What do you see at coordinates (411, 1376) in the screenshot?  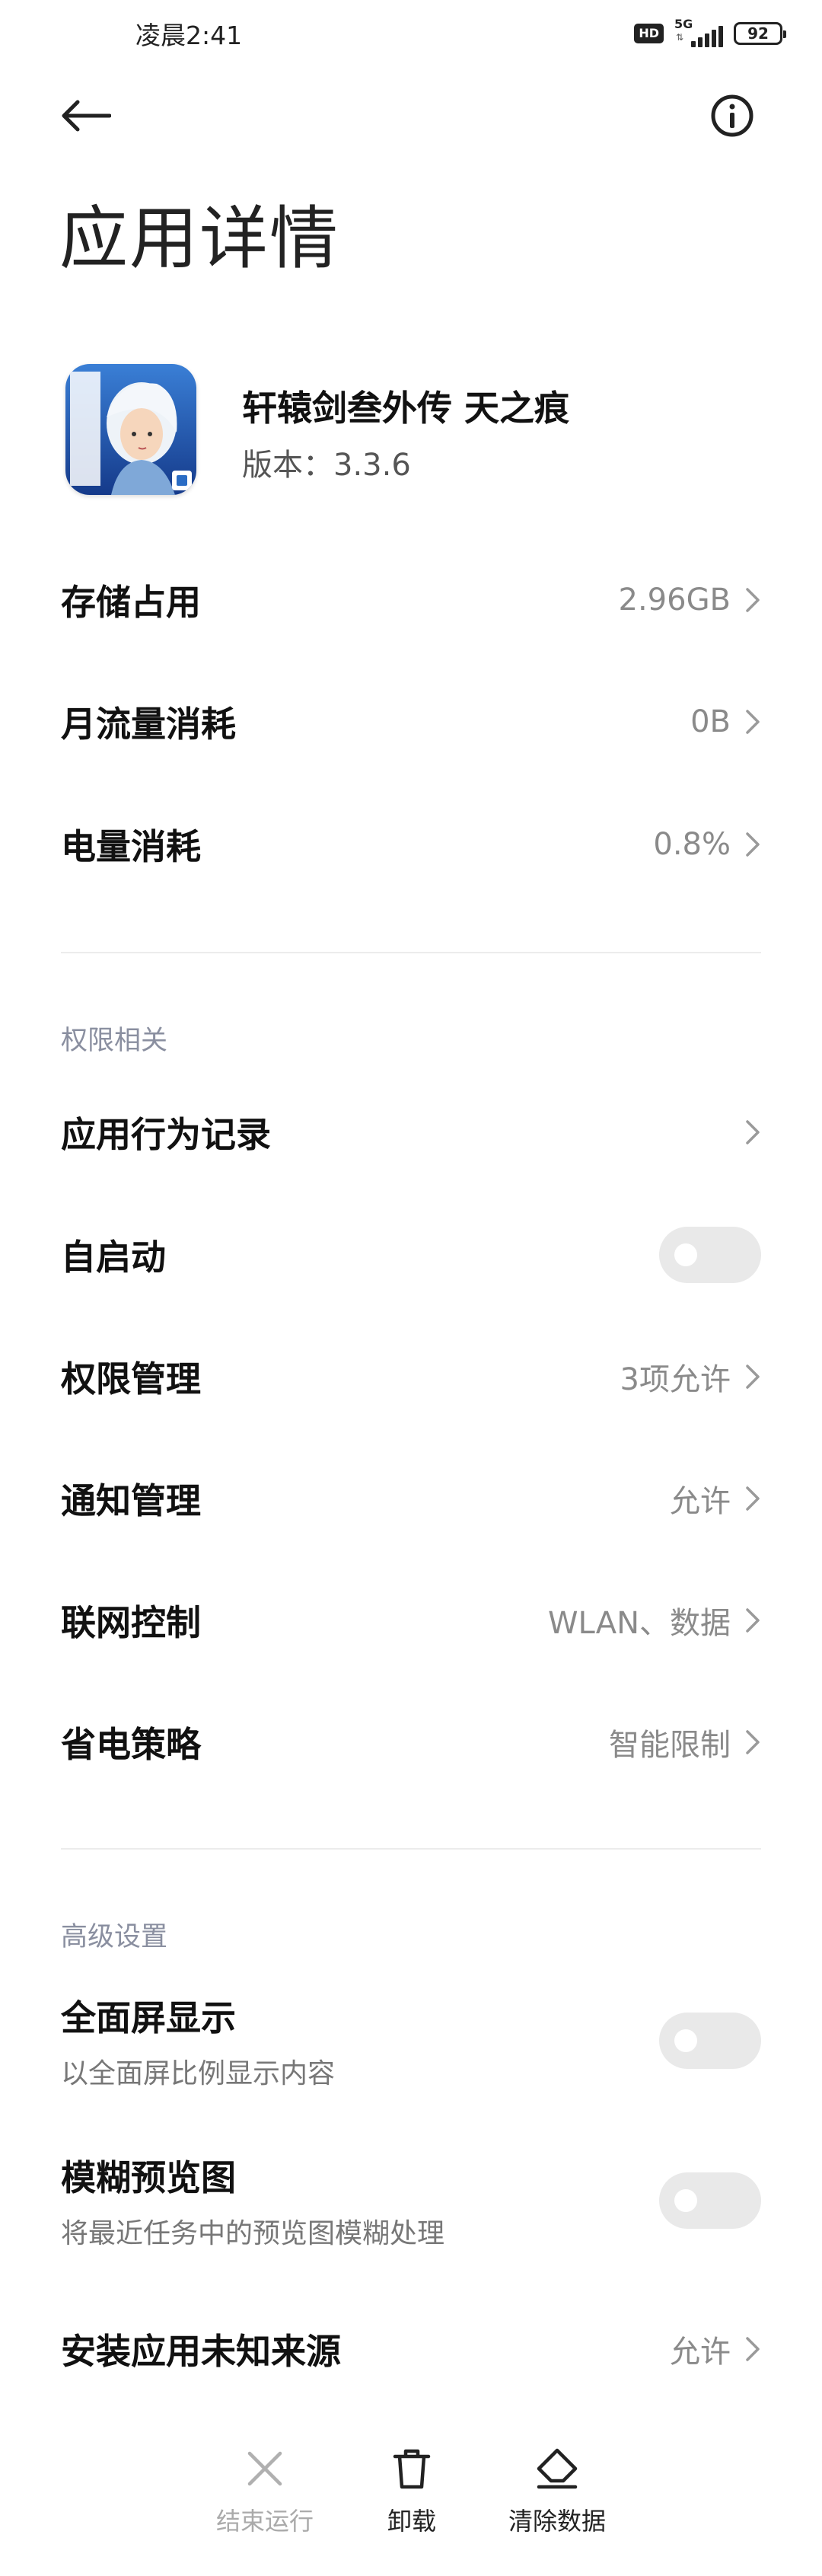 I see `permission-management-row: 权限管理 3项允许` at bounding box center [411, 1376].